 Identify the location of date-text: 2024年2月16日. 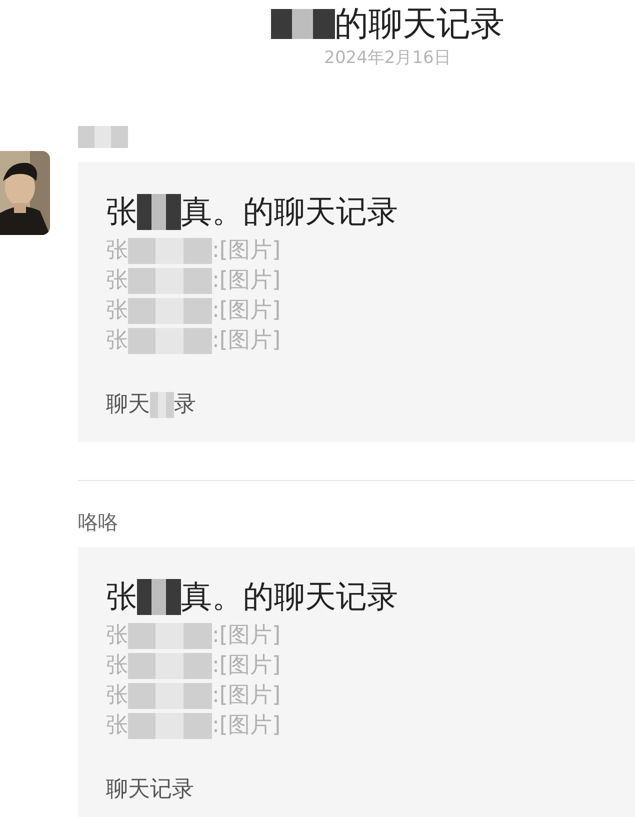
(387, 58).